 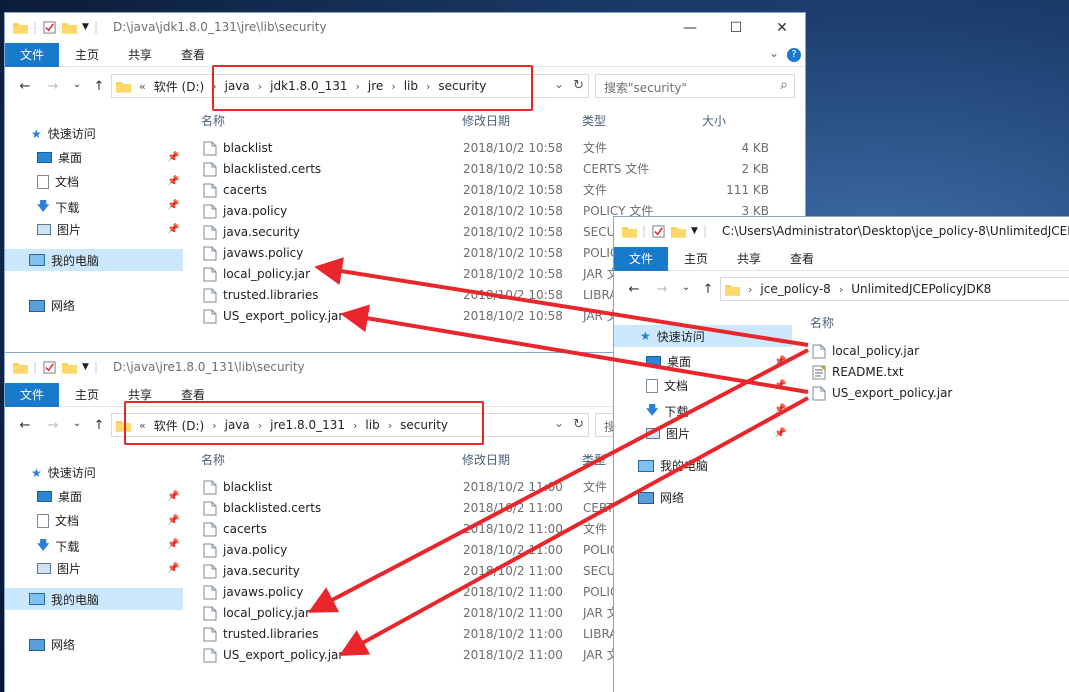 I want to click on file-row: blacklist 2018/10/2 10:58 文件 4 KB, so click(x=503, y=148).